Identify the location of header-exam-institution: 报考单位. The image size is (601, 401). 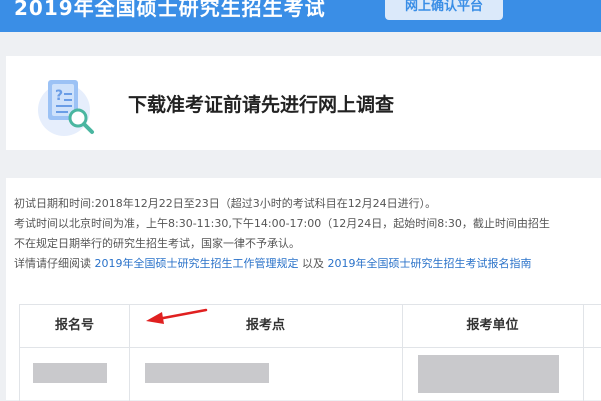
(492, 325).